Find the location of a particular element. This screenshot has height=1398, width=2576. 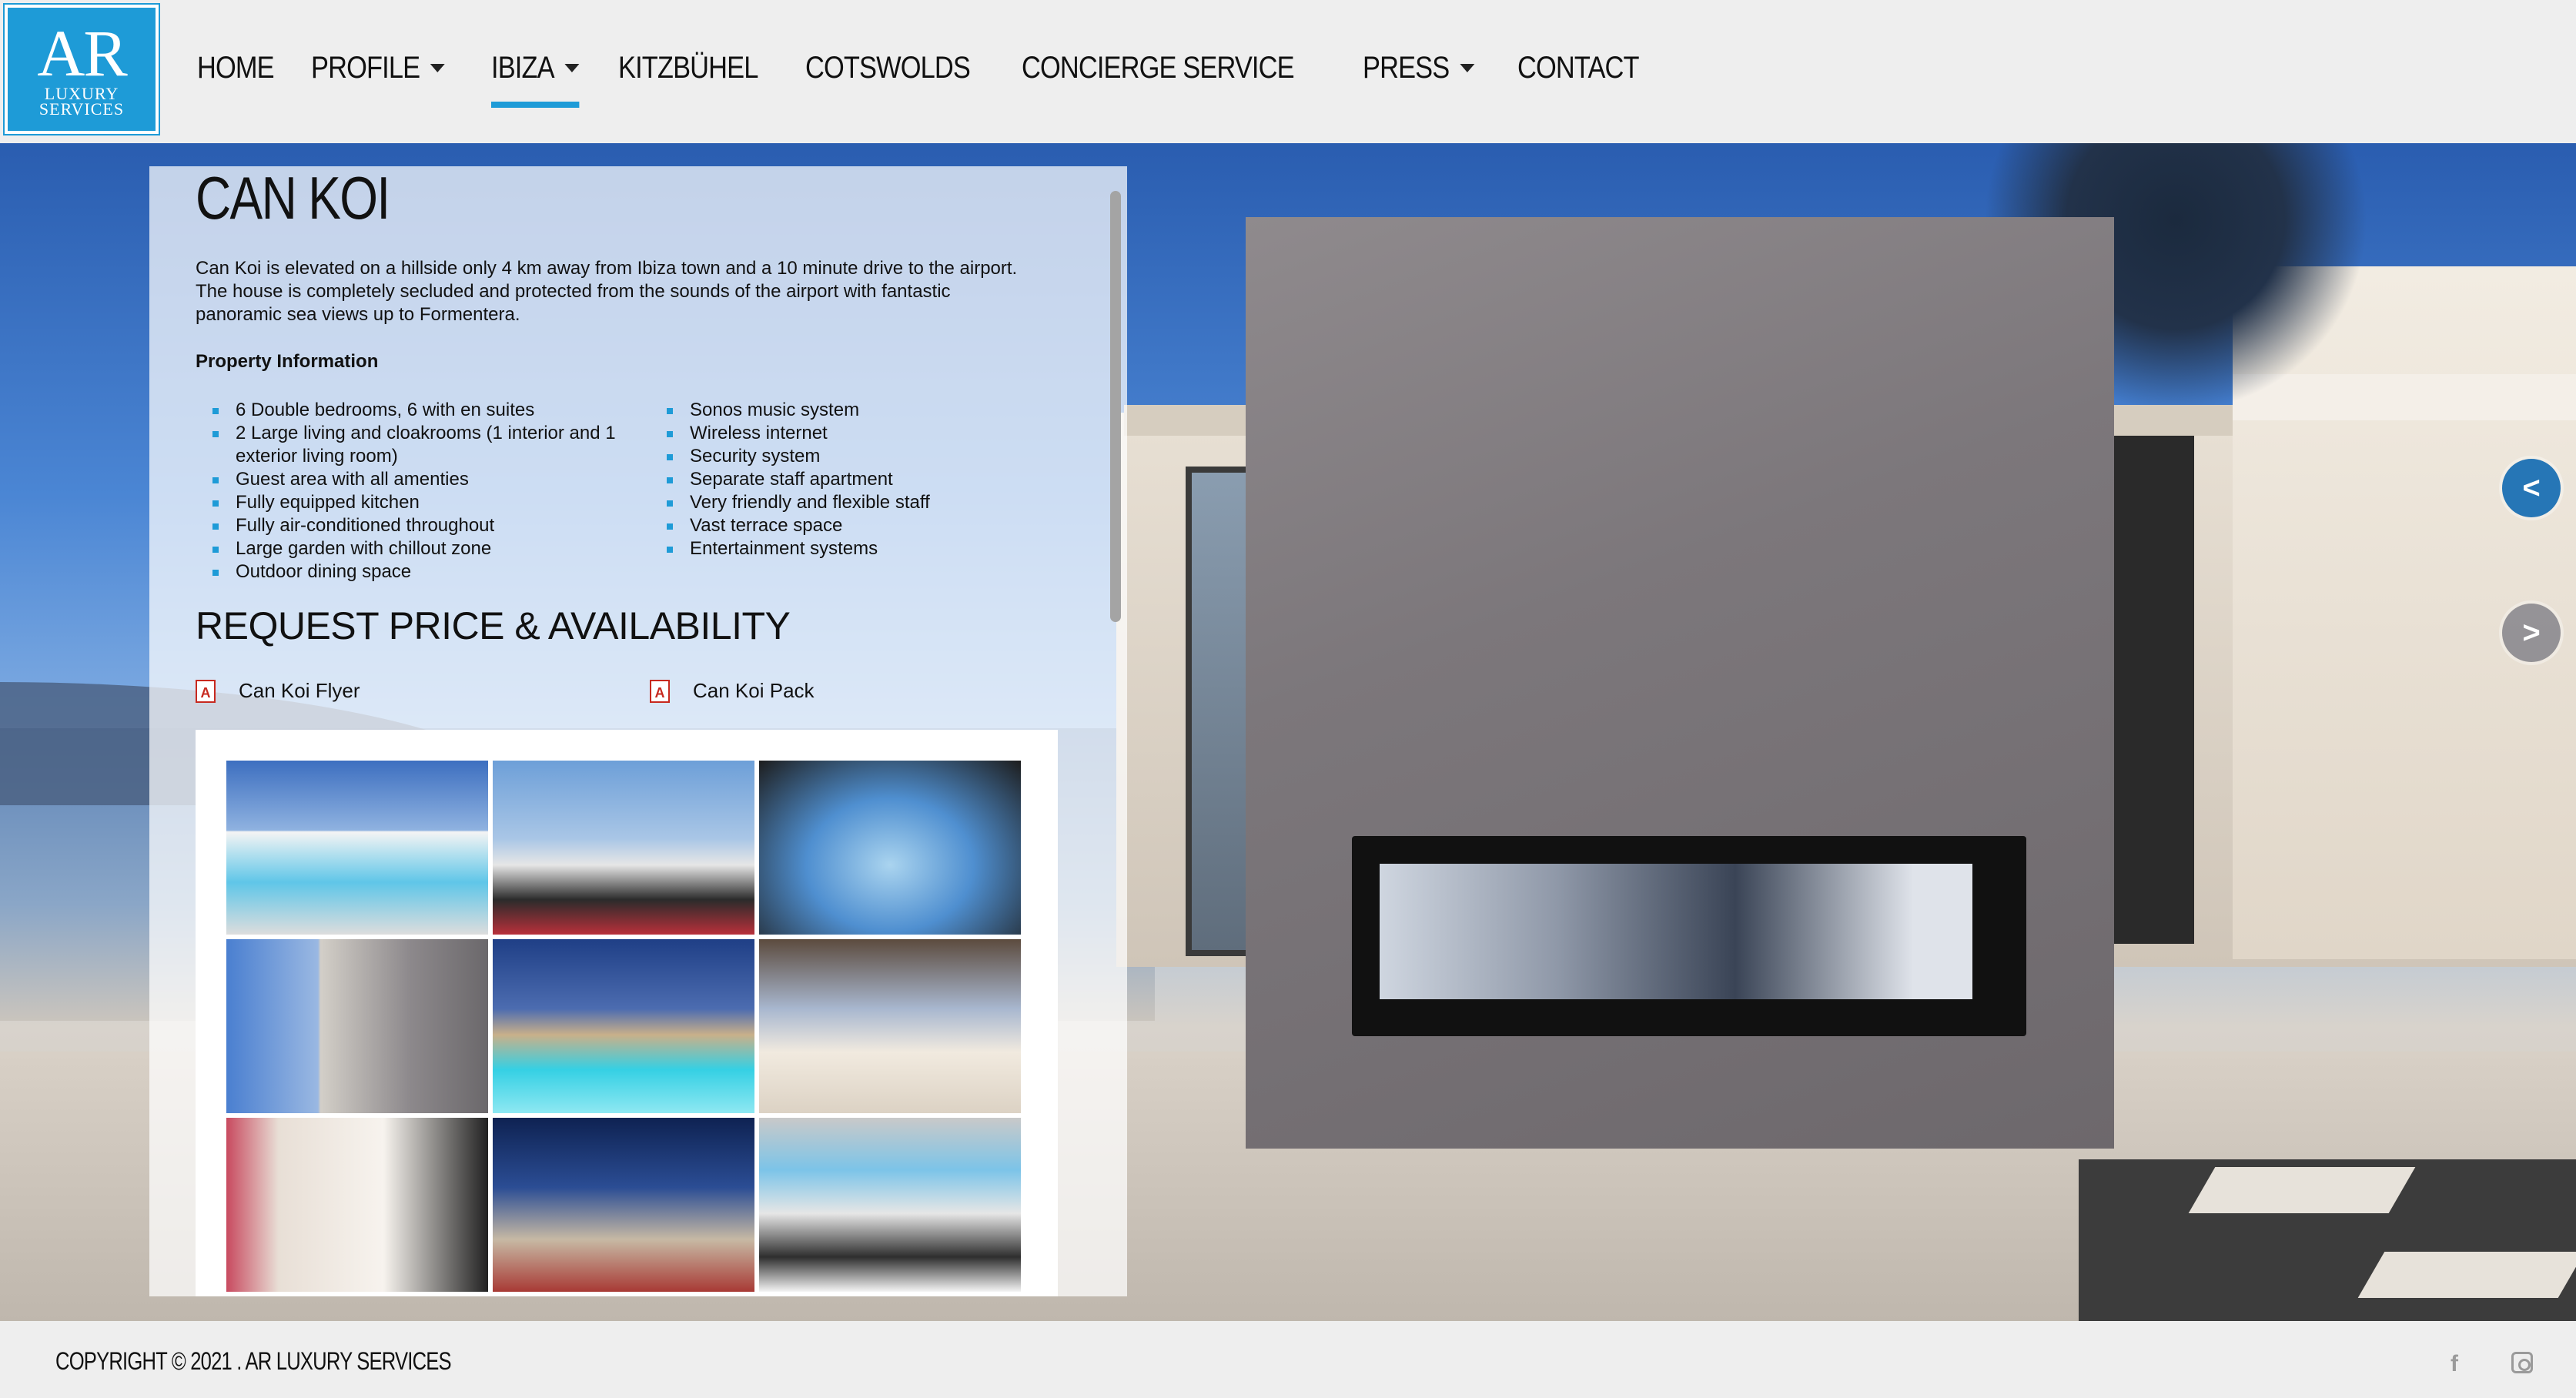

gallery-thumb-balcony-dusk is located at coordinates (624, 1205).